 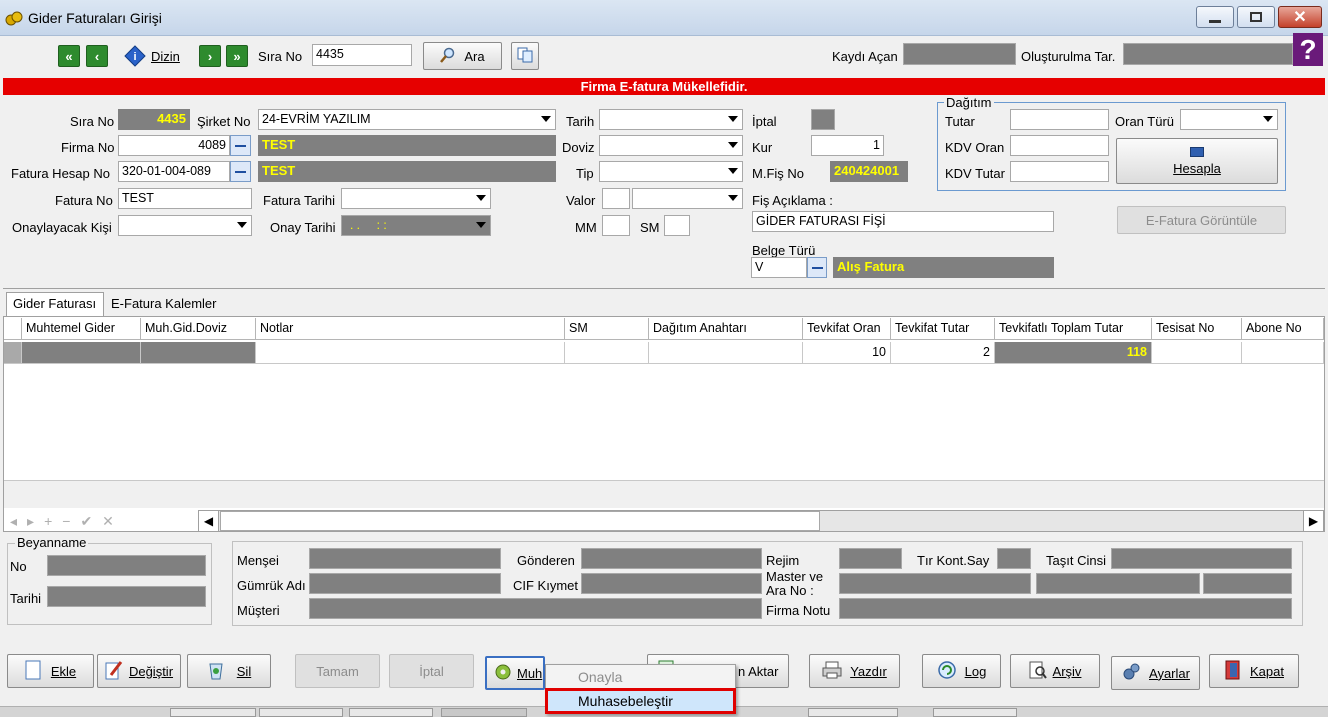 I want to click on toolbar-sira-no-input: 4435, so click(x=362, y=55).